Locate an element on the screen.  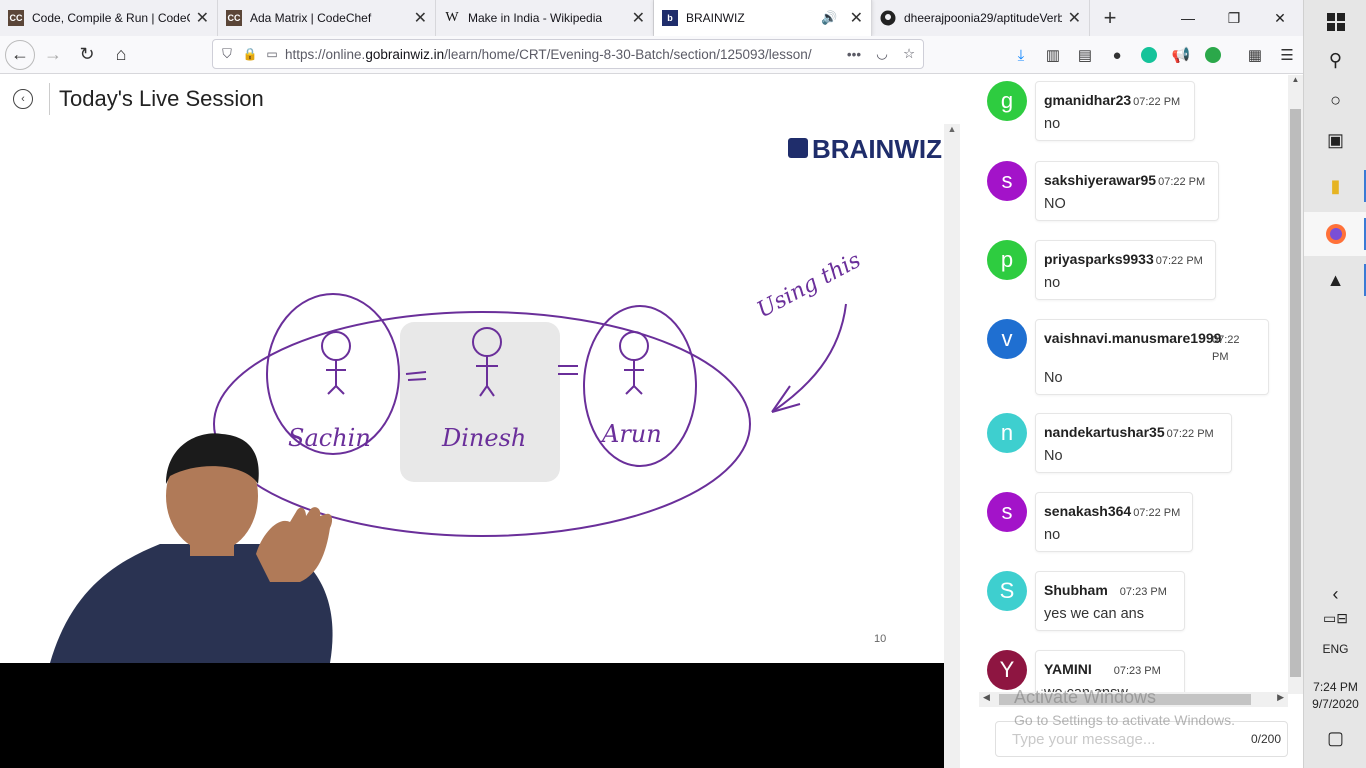
chat-username: vaishnavi.manusmare1999 is located at coordinates (1133, 338).